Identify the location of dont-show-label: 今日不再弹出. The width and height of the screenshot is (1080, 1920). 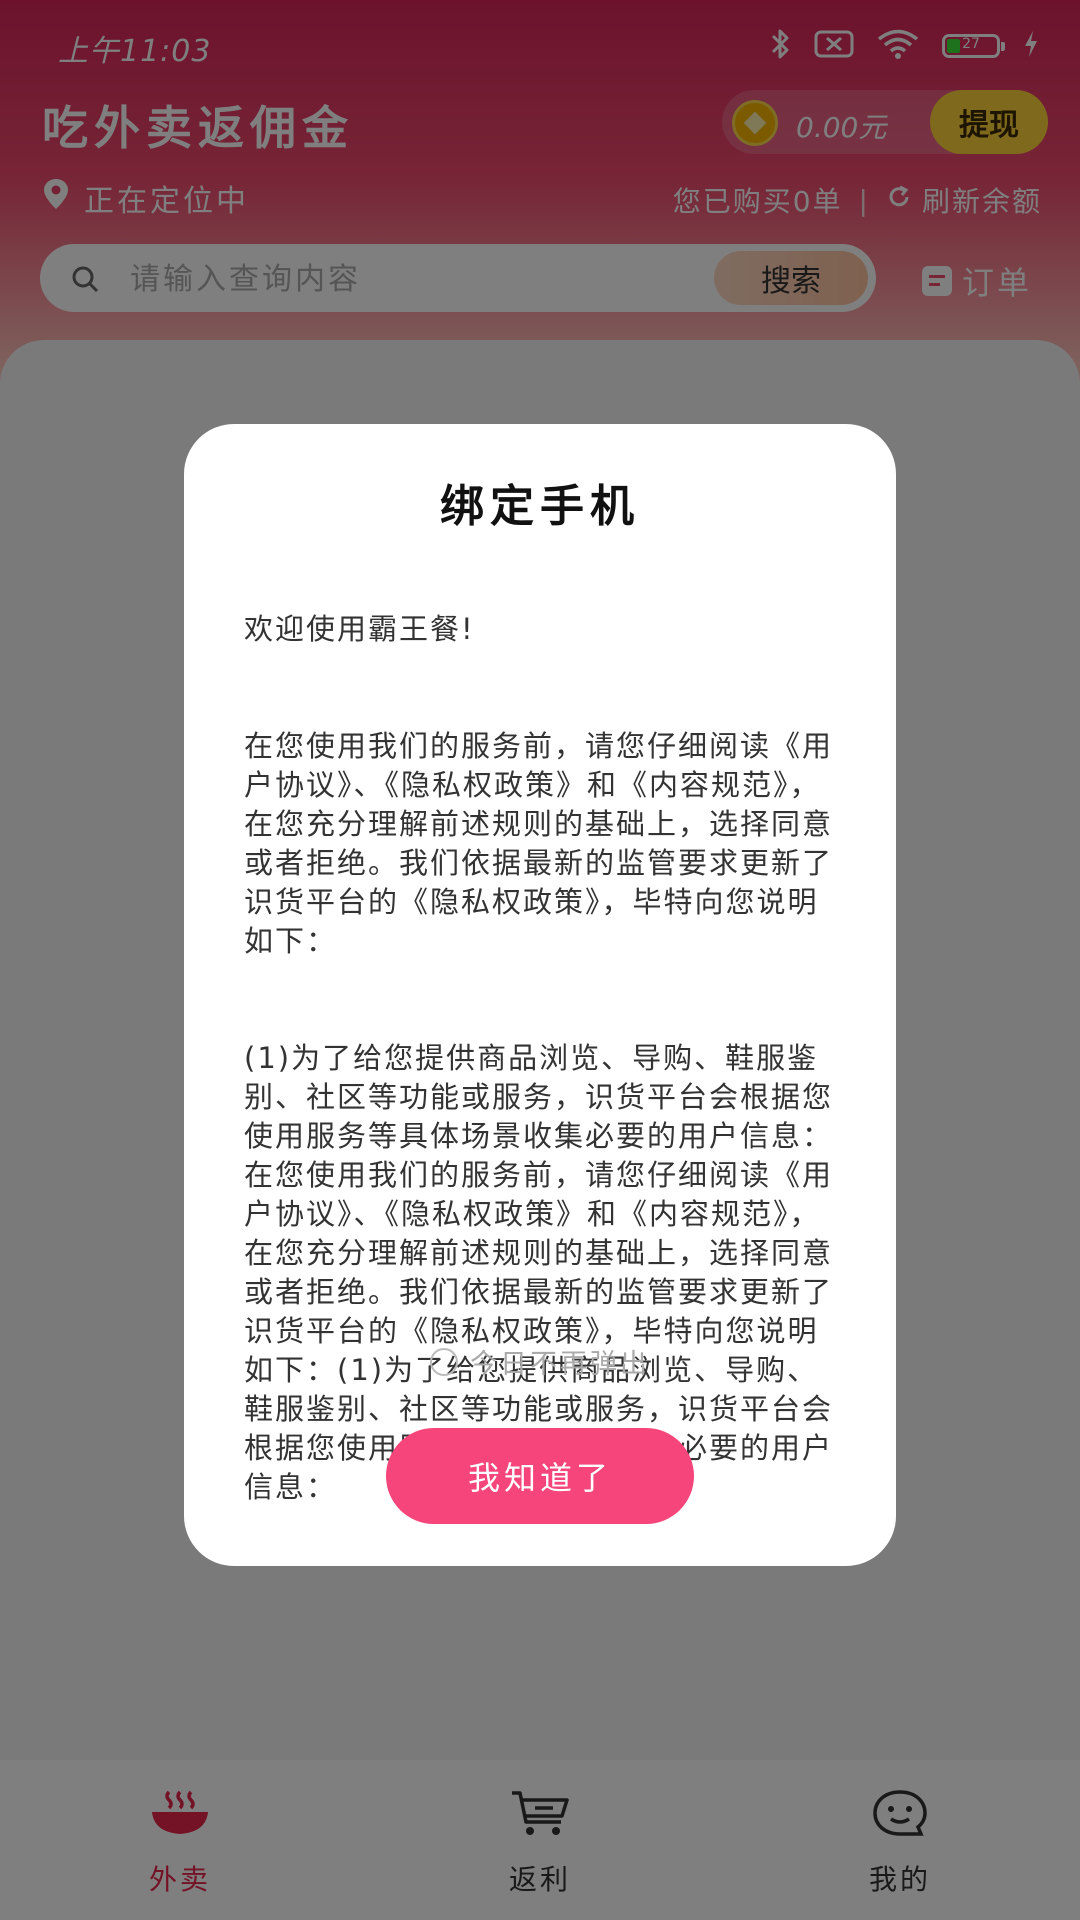
(560, 1364).